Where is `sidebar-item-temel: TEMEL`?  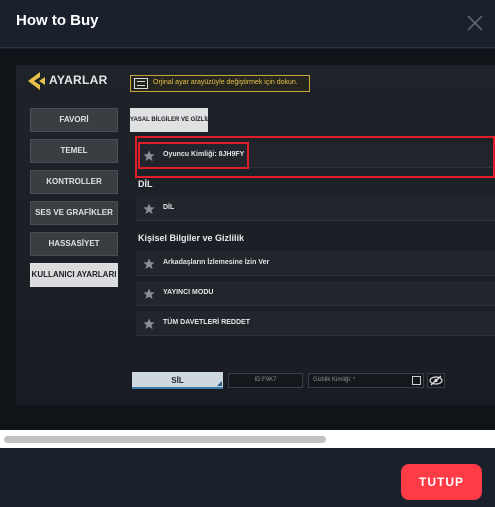 sidebar-item-temel: TEMEL is located at coordinates (74, 151).